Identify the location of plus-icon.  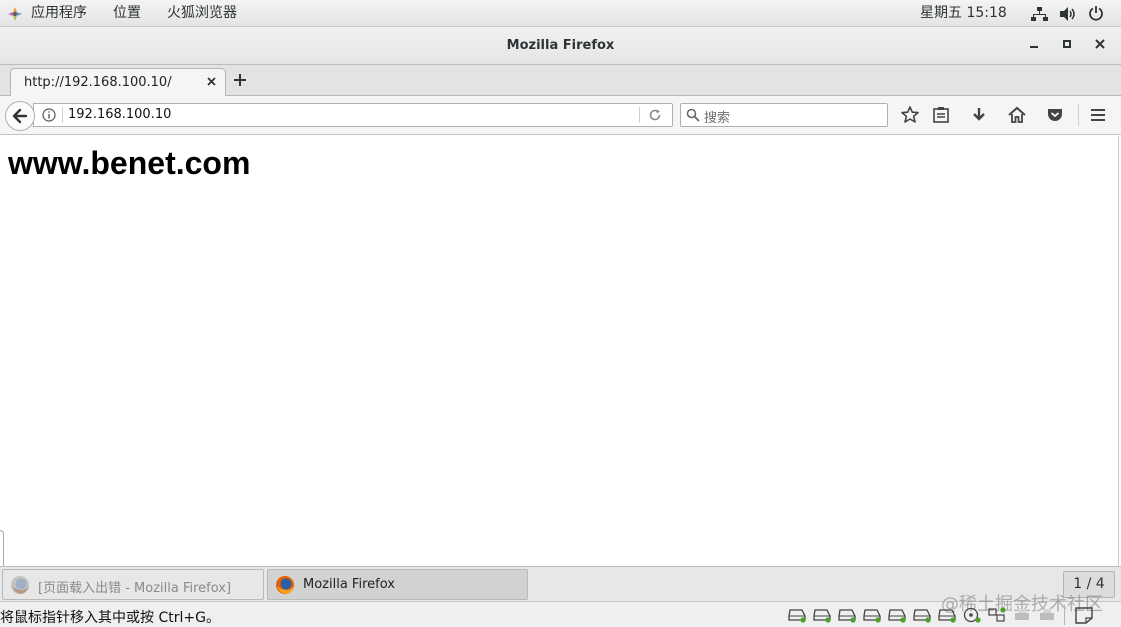
(240, 80).